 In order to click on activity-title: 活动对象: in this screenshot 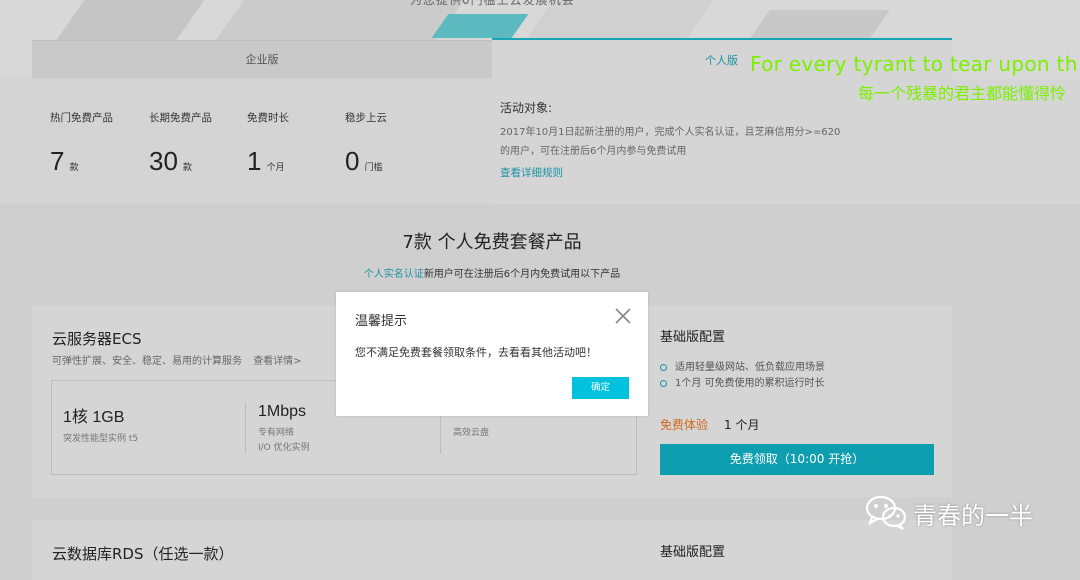, I will do `click(526, 108)`.